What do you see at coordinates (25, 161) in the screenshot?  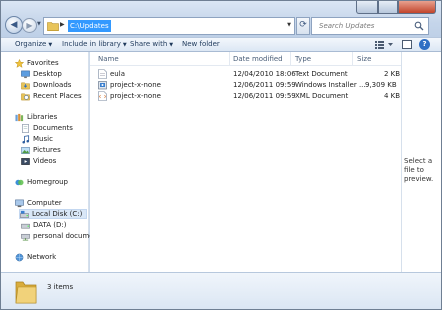 I see `videos-icon` at bounding box center [25, 161].